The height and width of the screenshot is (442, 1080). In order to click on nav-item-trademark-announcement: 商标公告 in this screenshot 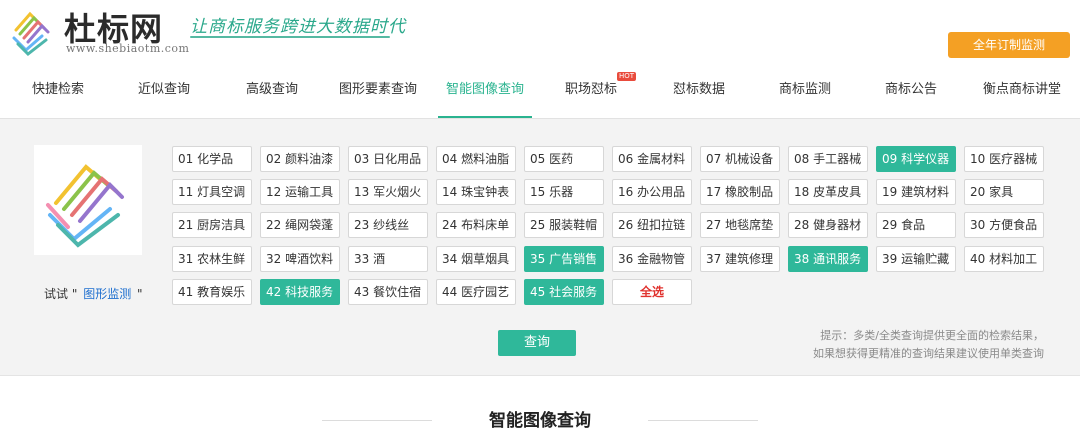, I will do `click(911, 93)`.